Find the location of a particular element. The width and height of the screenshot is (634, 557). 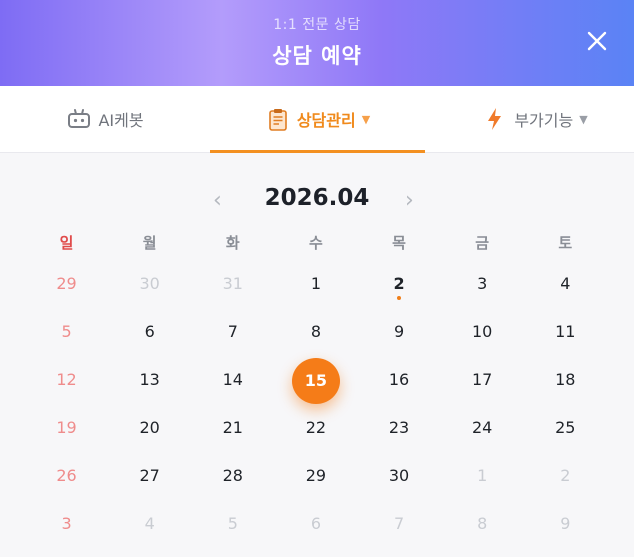

calendar-day: 31 is located at coordinates (232, 283).